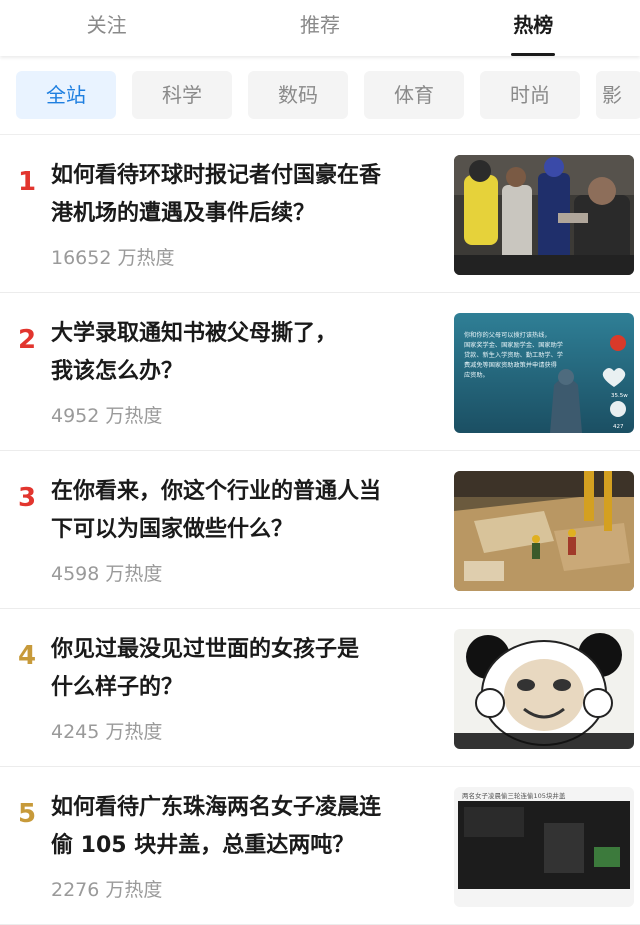 This screenshot has width=640, height=925. What do you see at coordinates (27, 182) in the screenshot?
I see `rank-number: 1` at bounding box center [27, 182].